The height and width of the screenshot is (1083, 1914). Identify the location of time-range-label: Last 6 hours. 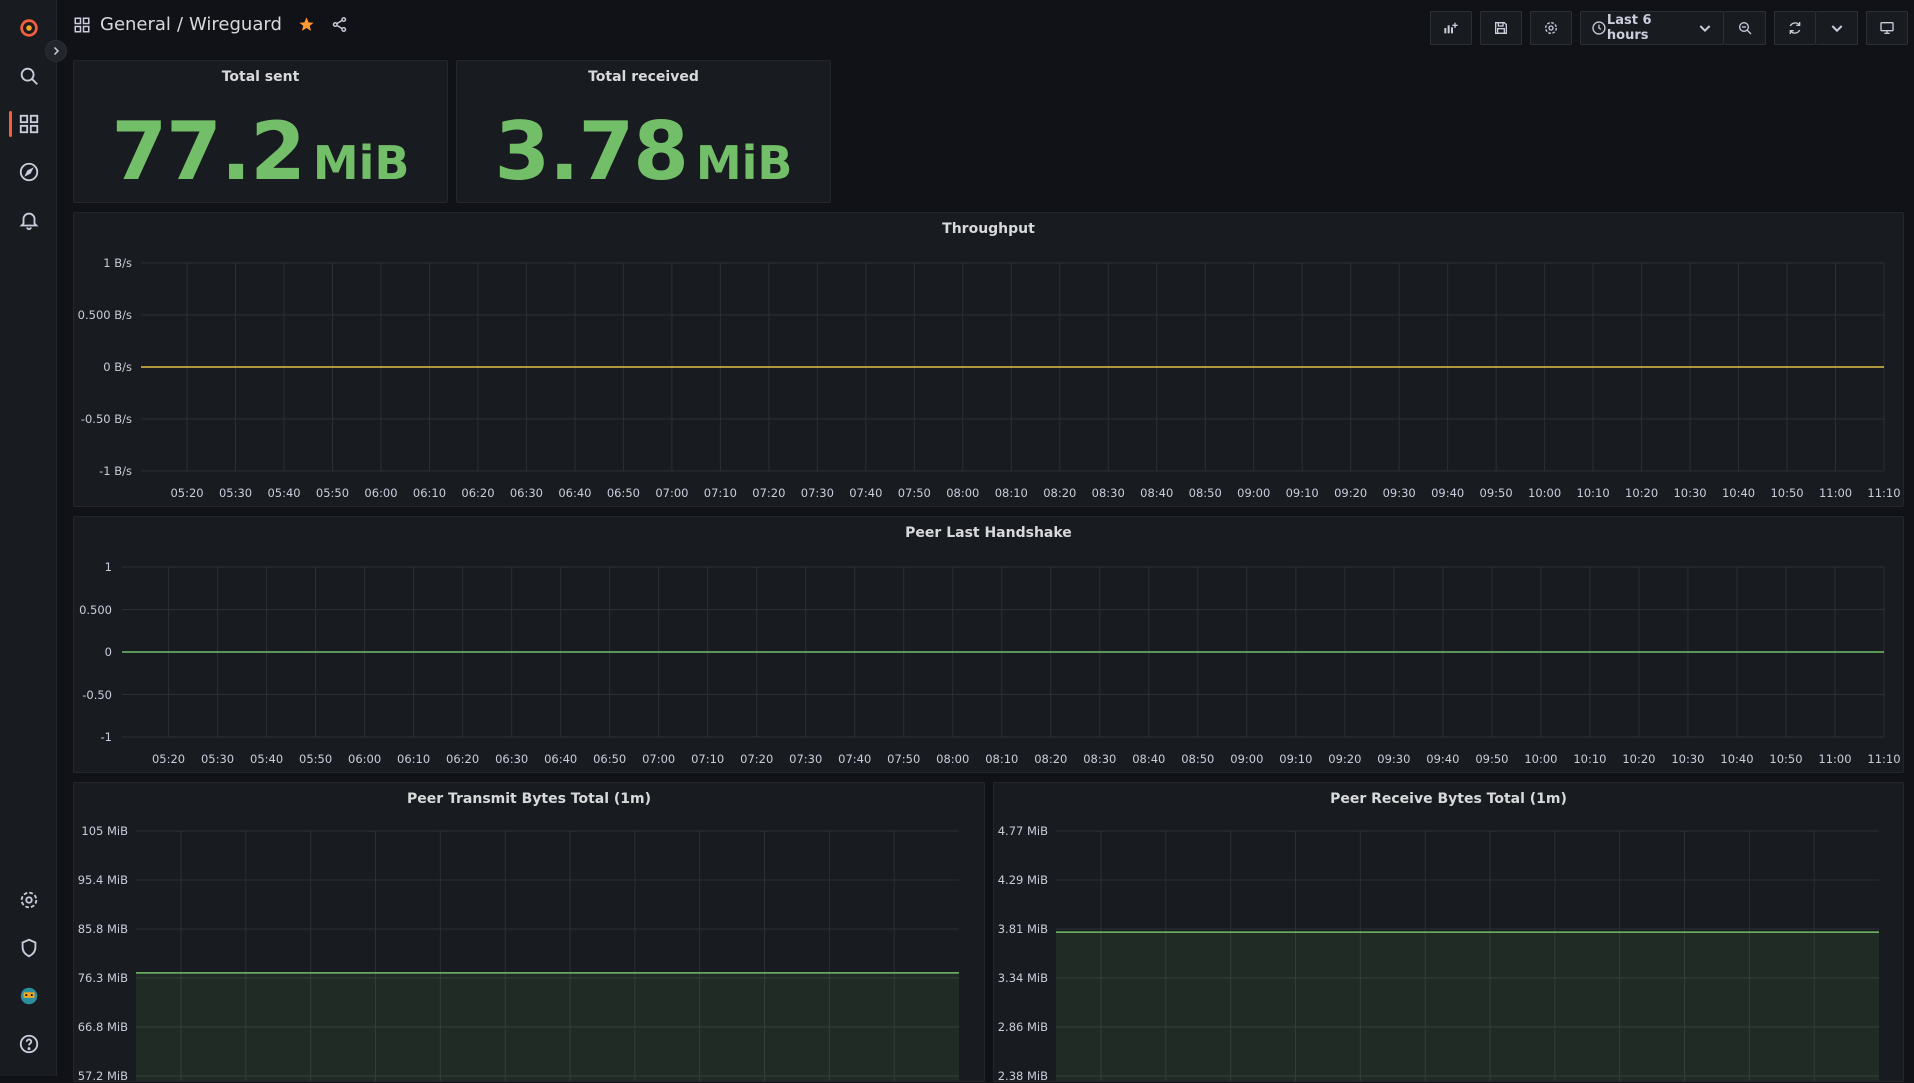
(1629, 28).